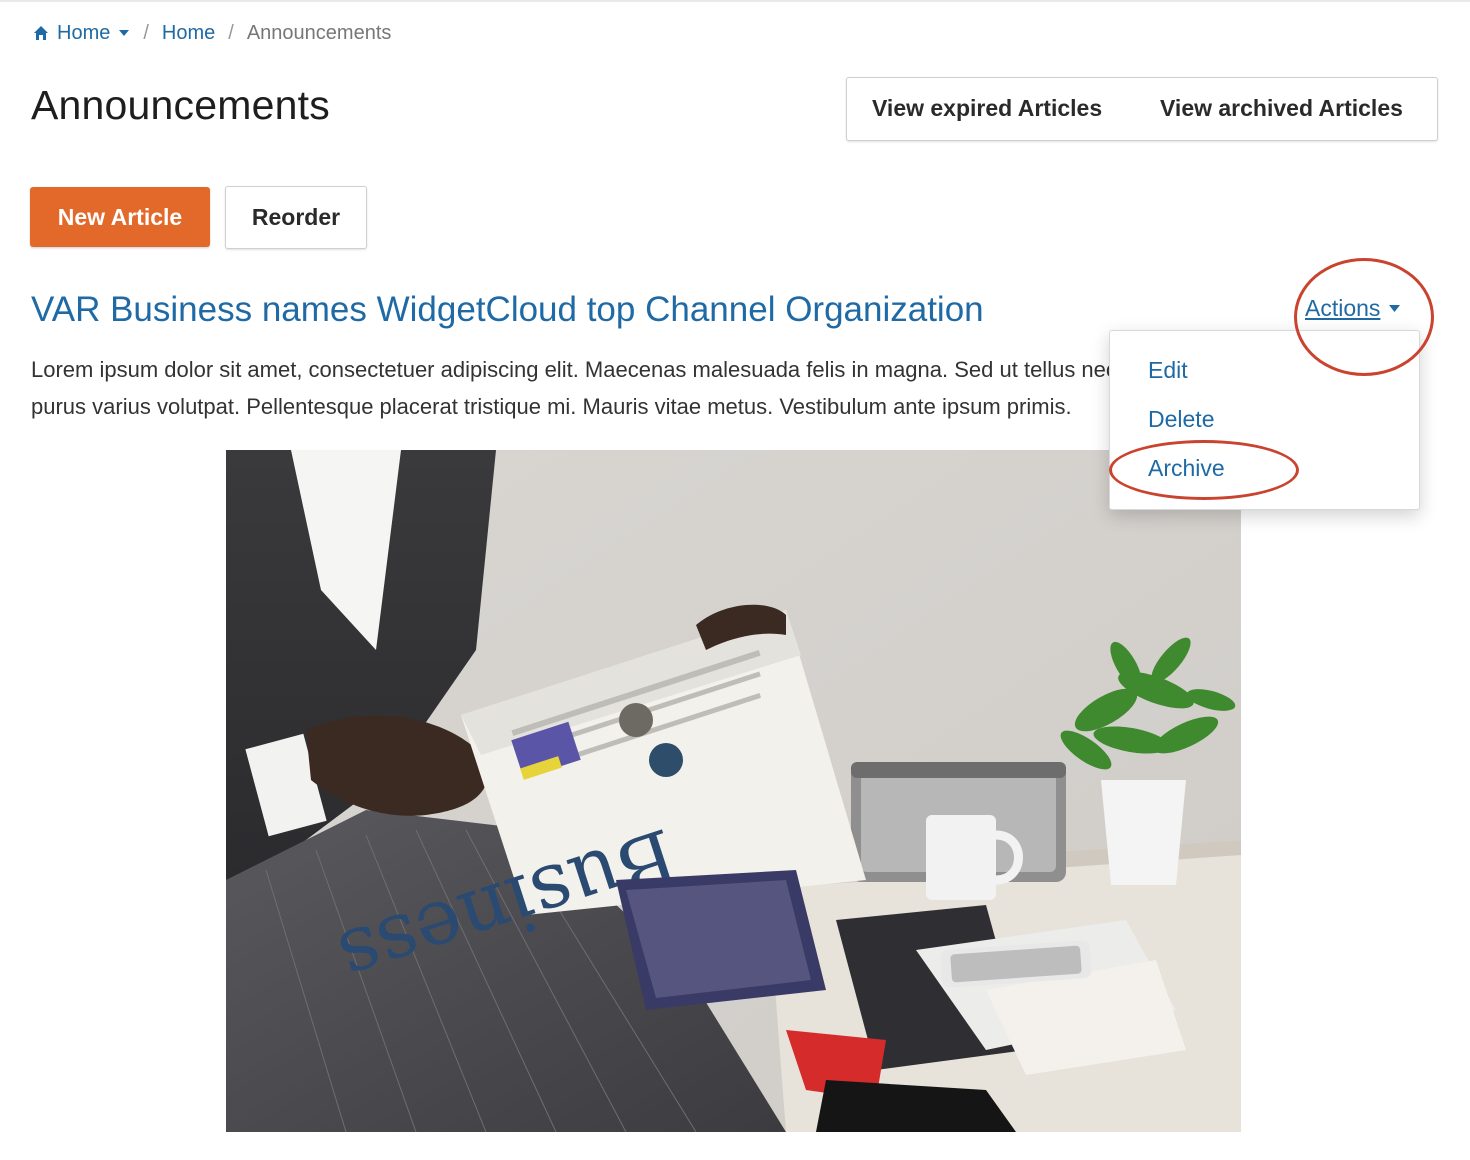 This screenshot has width=1470, height=1160. Describe the element at coordinates (1181, 419) in the screenshot. I see `menu-item-delete: Delete` at that location.